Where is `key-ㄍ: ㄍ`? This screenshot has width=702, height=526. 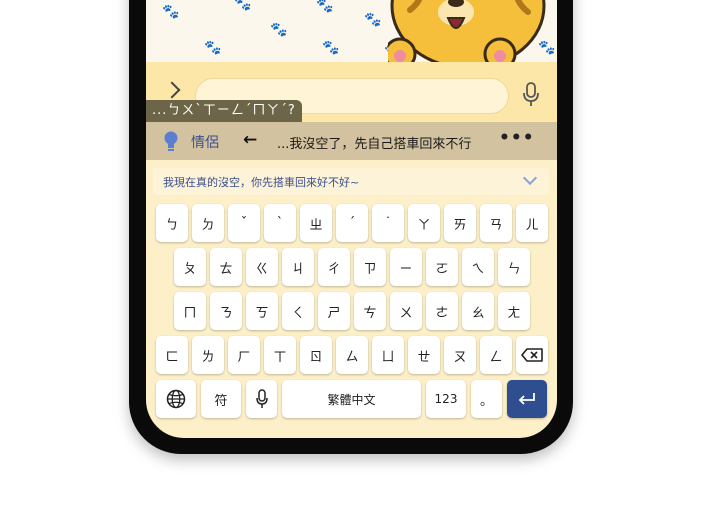 key-ㄍ: ㄍ is located at coordinates (262, 267).